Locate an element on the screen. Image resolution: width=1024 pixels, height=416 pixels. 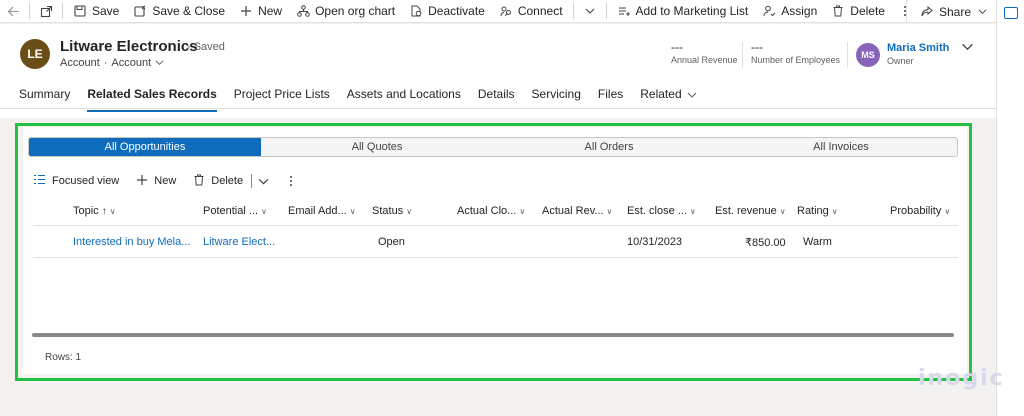
annual-revenue-field: --- Annual Revenue is located at coordinates (704, 52).